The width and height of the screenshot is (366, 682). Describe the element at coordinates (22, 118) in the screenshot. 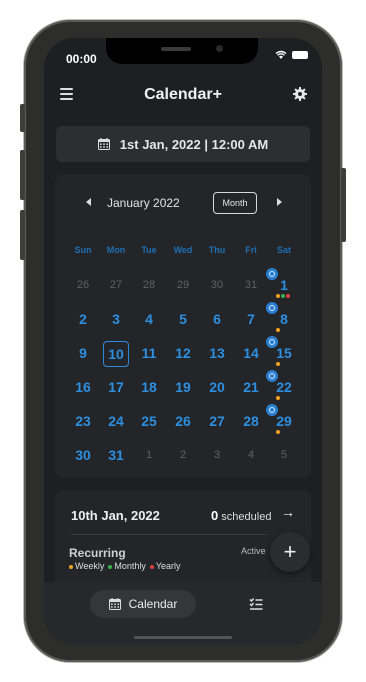

I see `mute-switch` at that location.